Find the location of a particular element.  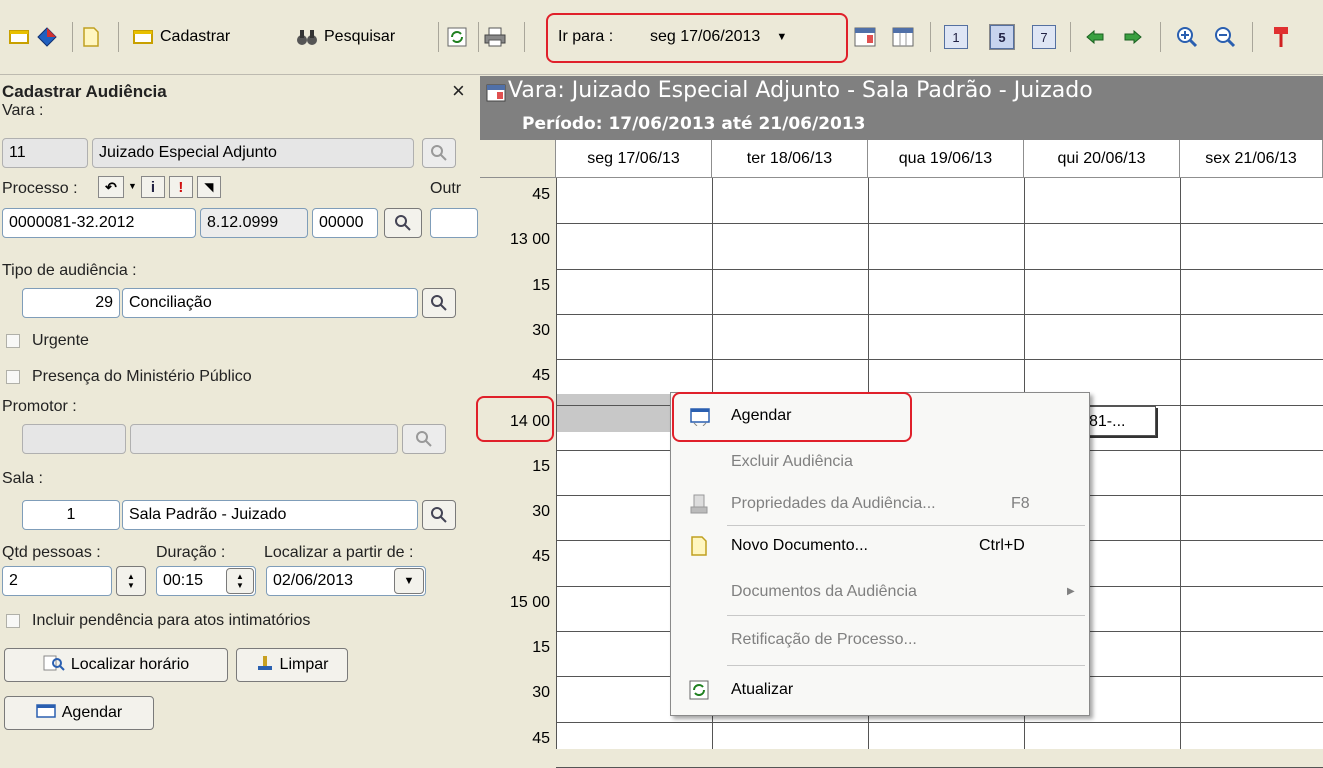

promotor-name-field is located at coordinates (264, 439).